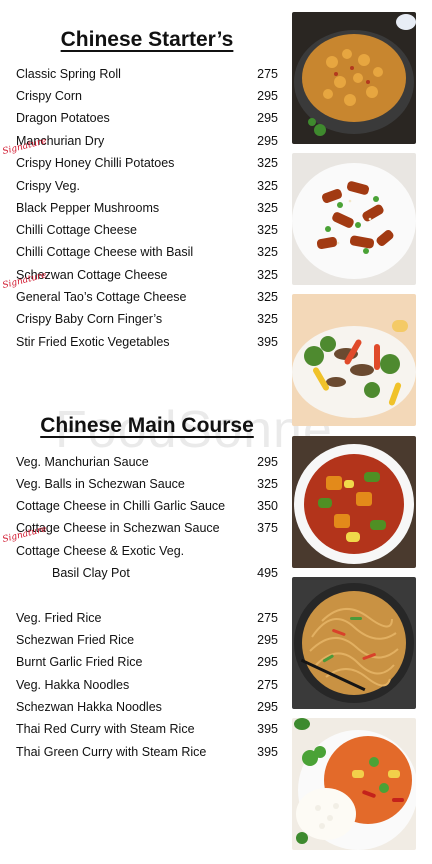 The height and width of the screenshot is (864, 432). Describe the element at coordinates (147, 278) in the screenshot. I see `menu-item: Schezwan Cottage Cheese 325` at that location.